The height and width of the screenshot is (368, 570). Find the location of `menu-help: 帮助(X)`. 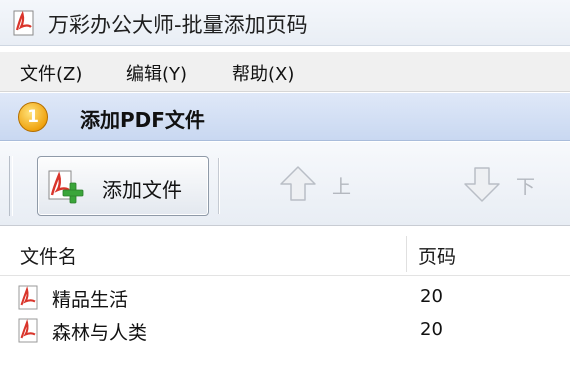

menu-help: 帮助(X) is located at coordinates (263, 73).